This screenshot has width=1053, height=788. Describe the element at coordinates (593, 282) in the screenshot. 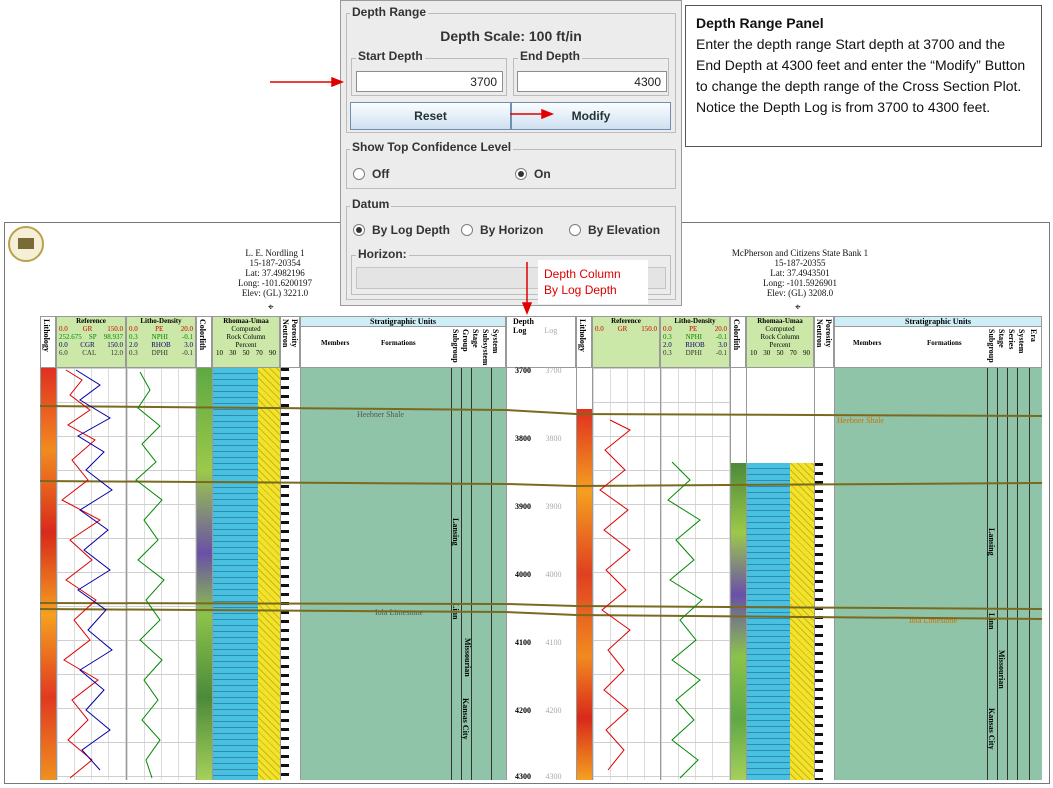

I see `depth-column-annotation: Depth Column By Log Depth` at that location.